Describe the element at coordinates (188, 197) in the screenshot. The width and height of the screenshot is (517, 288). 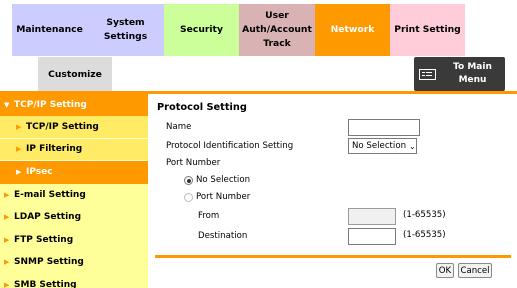
I see `radio-port-number` at that location.